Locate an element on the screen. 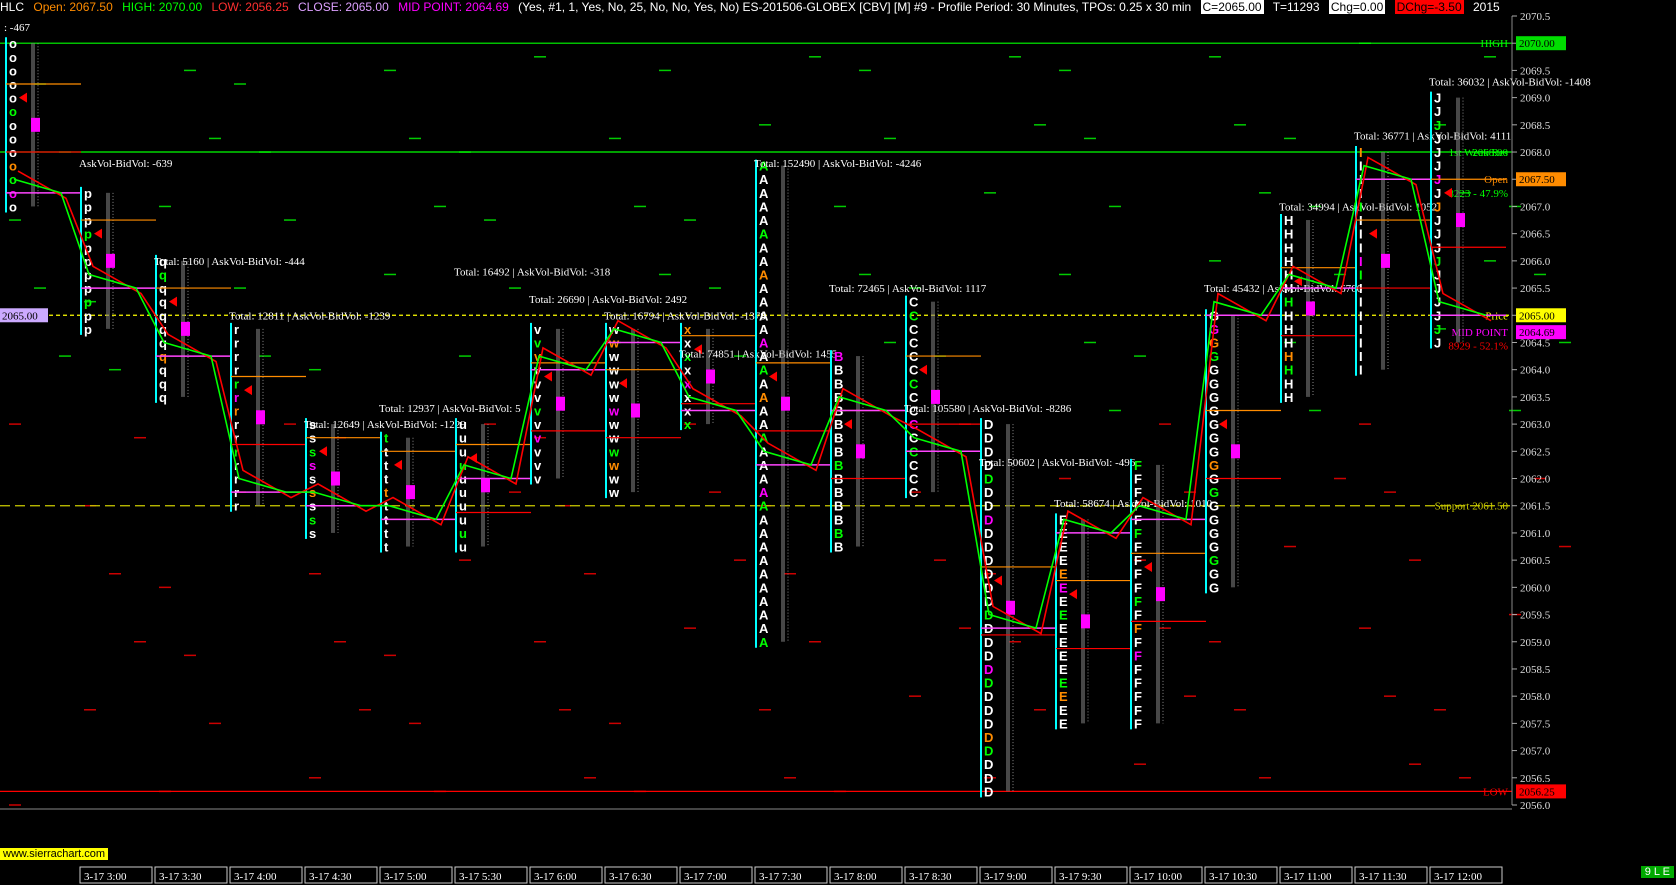  volume-annotation: Total: 72465 | AskVol-BidVol: 1117 is located at coordinates (908, 289).